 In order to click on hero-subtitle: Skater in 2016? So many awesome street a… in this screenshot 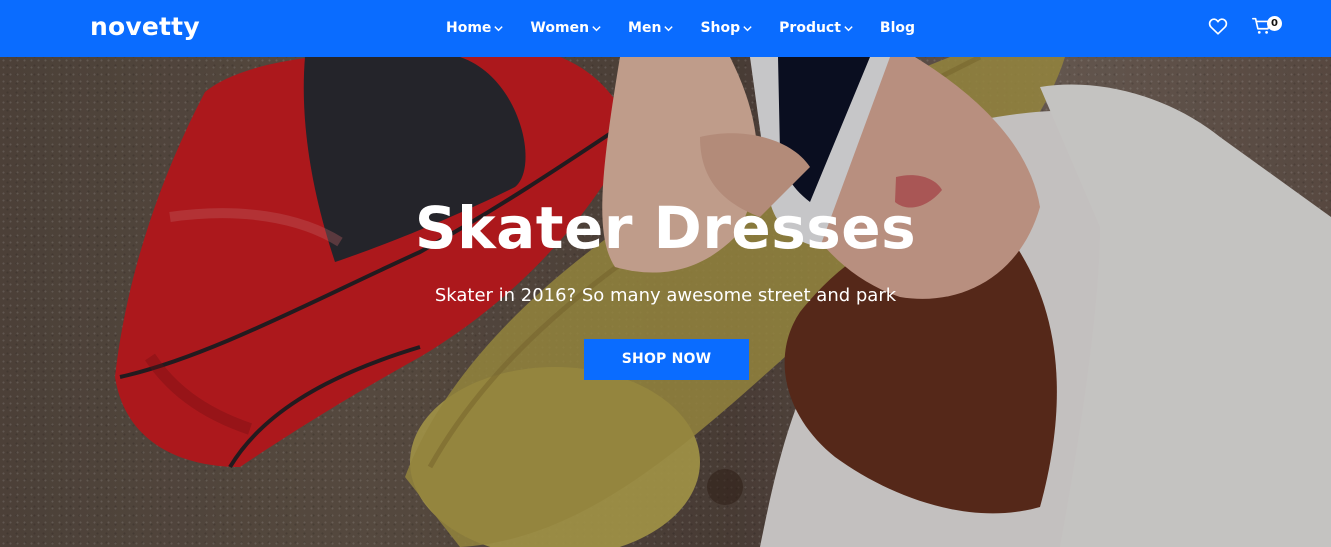, I will do `click(665, 295)`.